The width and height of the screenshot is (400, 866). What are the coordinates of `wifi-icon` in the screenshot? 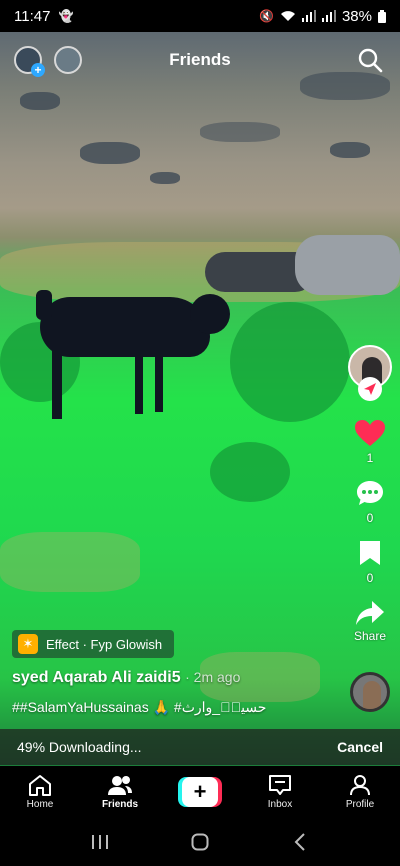 It's located at (287, 16).